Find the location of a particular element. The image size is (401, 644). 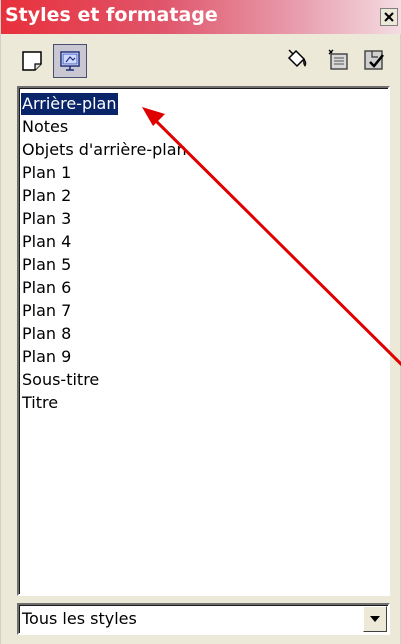

graphic-styles-button is located at coordinates (32, 61).